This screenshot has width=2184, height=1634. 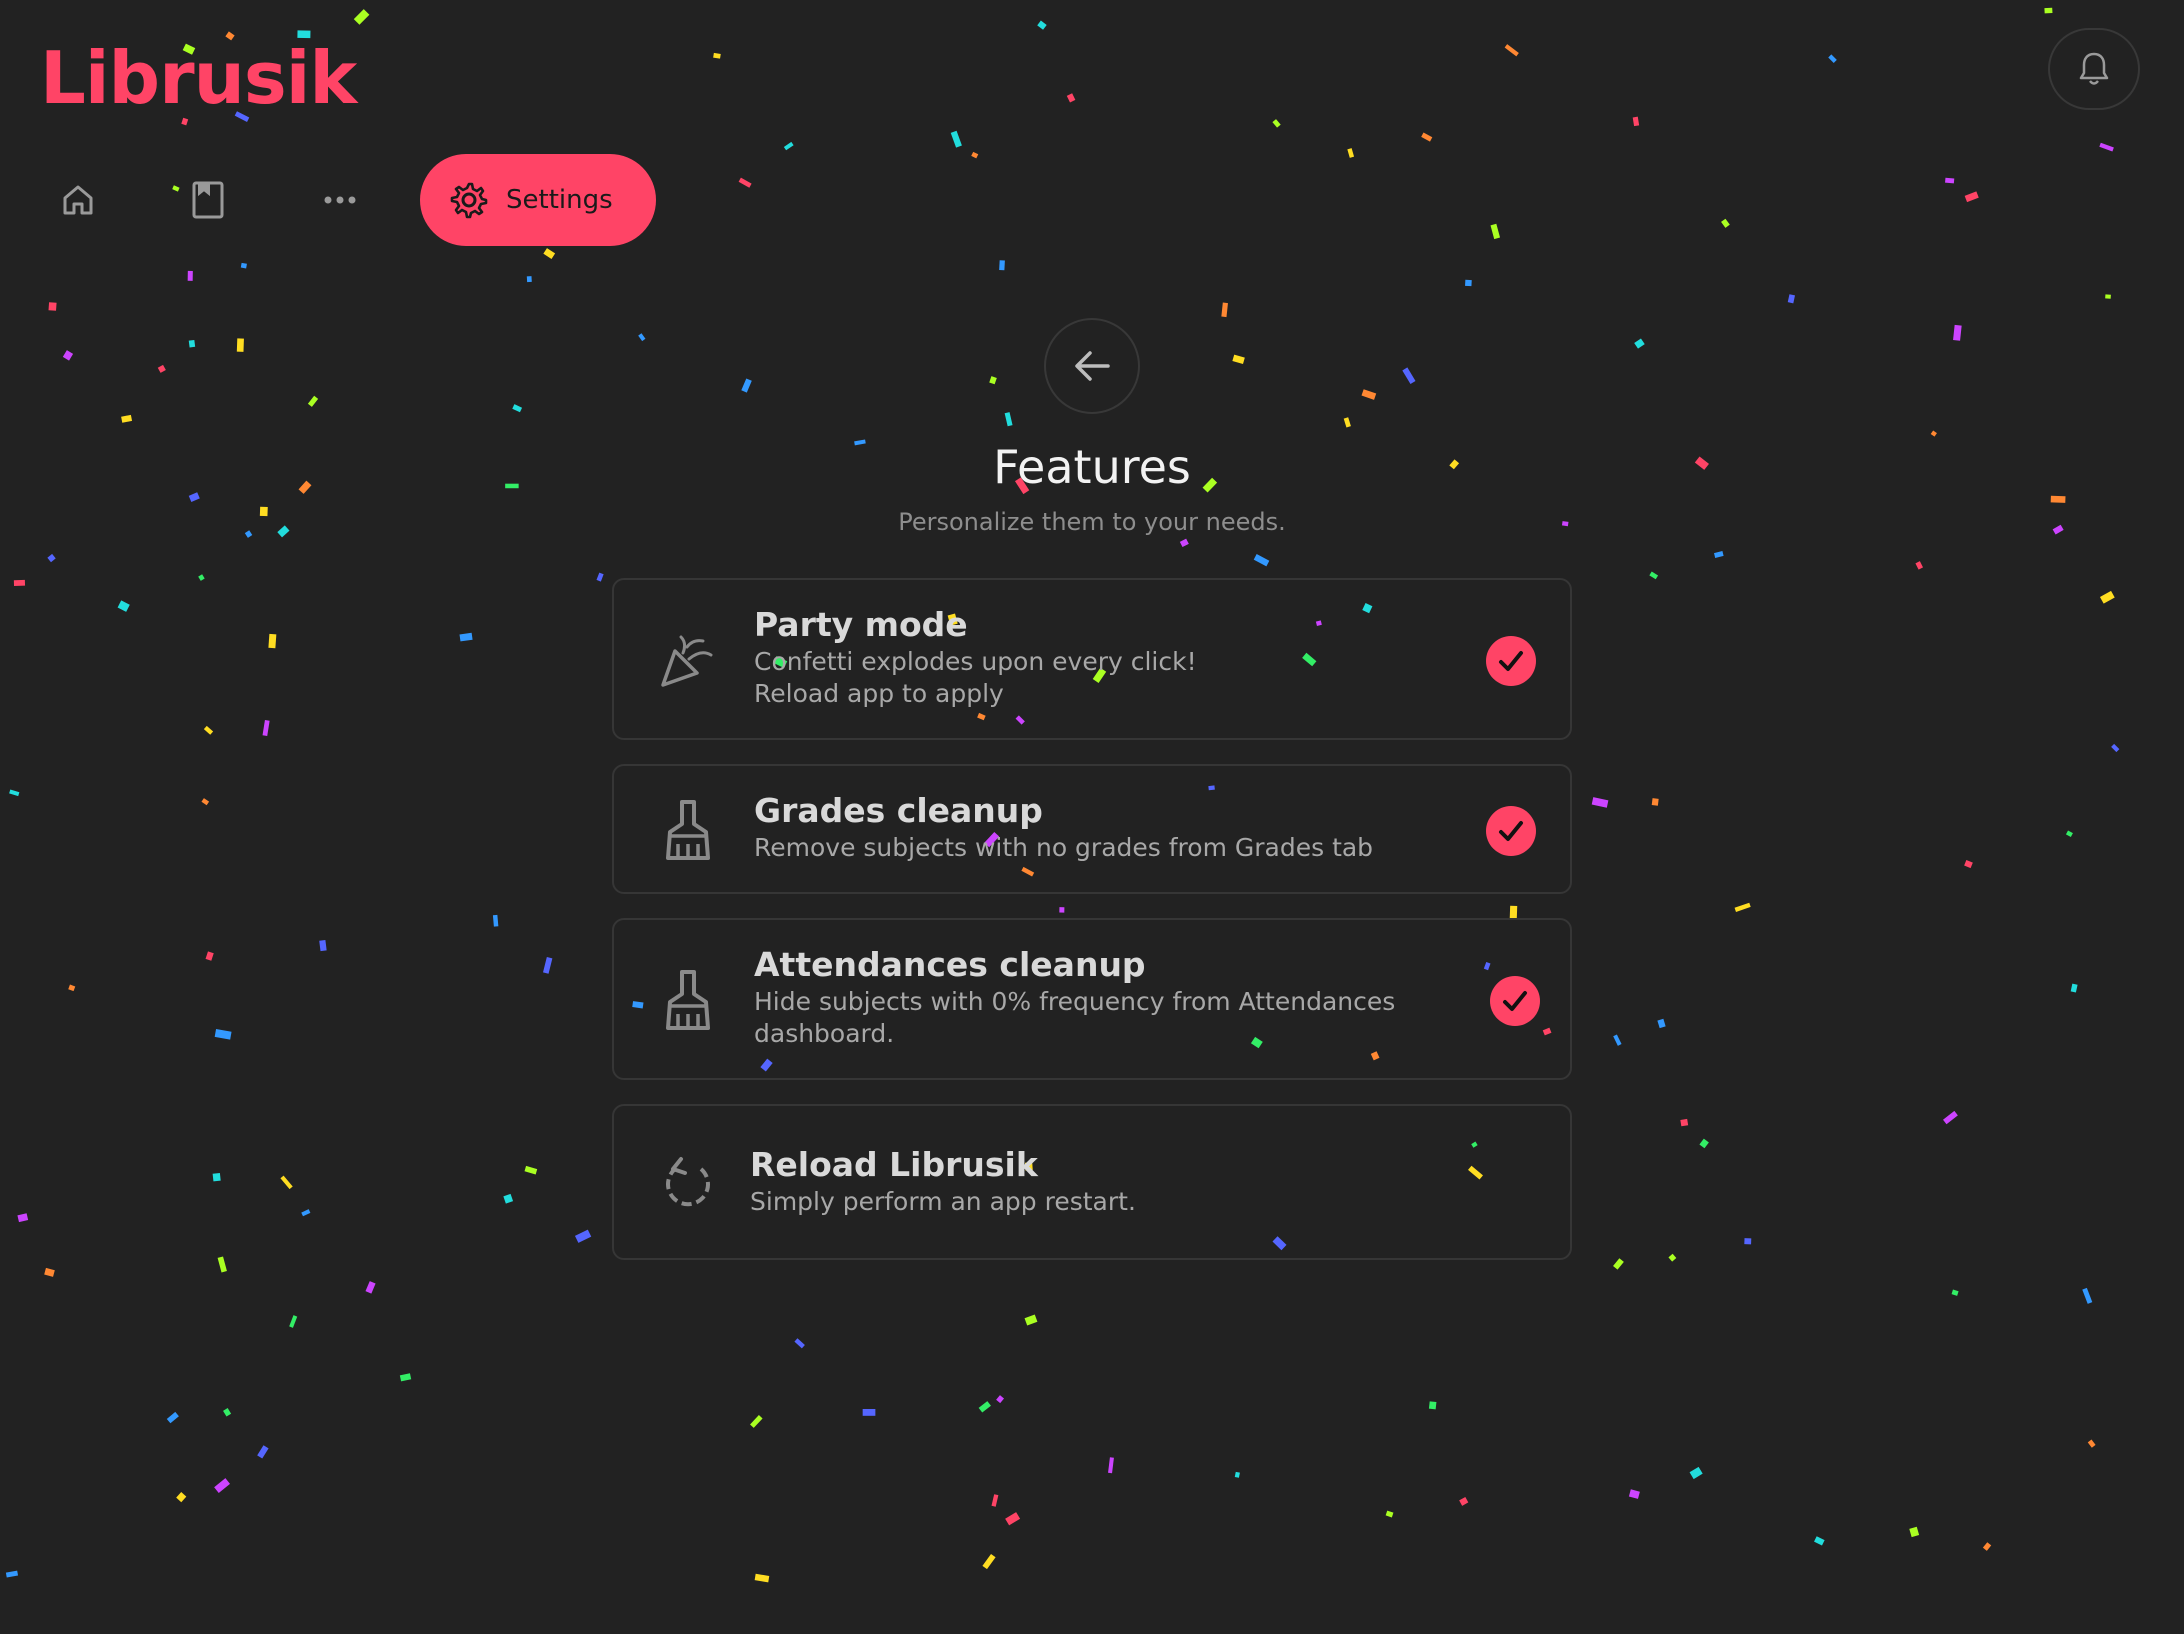 What do you see at coordinates (1092, 366) in the screenshot?
I see `back-button` at bounding box center [1092, 366].